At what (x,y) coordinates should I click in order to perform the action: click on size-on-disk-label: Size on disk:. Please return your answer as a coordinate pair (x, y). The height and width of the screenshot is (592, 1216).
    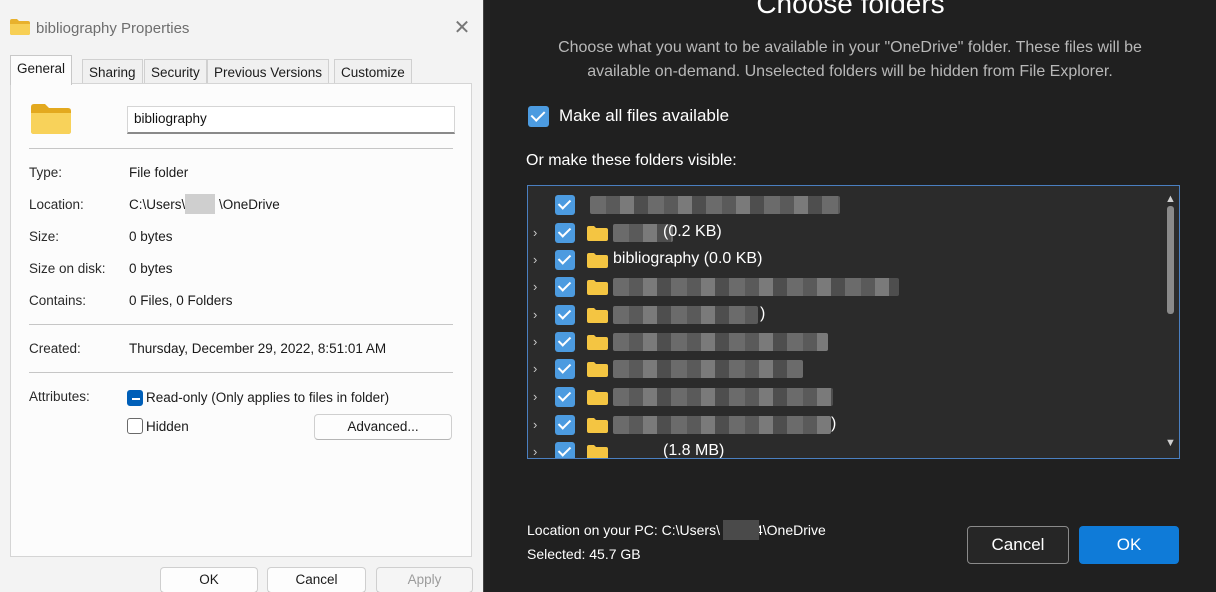
    Looking at the image, I should click on (67, 268).